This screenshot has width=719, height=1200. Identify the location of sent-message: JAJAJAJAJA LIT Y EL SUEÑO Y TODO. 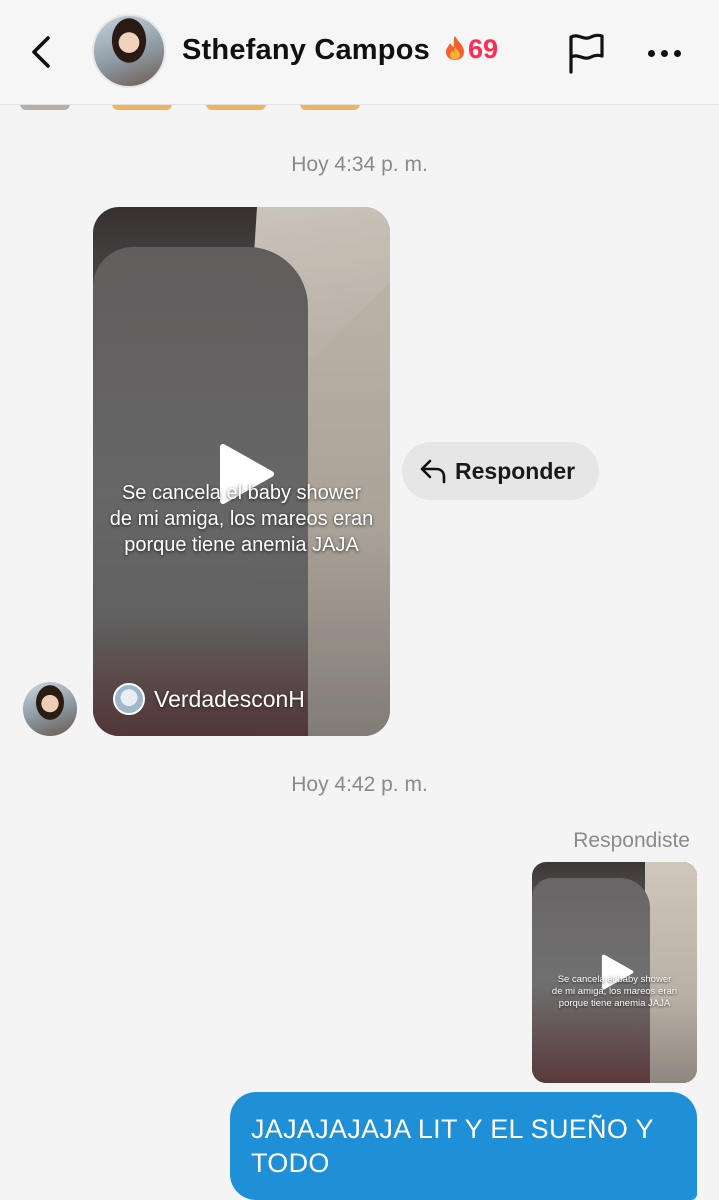
(463, 1146).